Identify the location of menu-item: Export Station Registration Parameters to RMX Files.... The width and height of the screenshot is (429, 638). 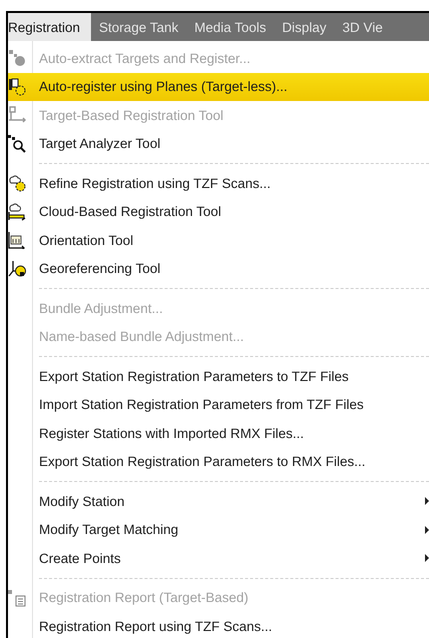
(218, 462).